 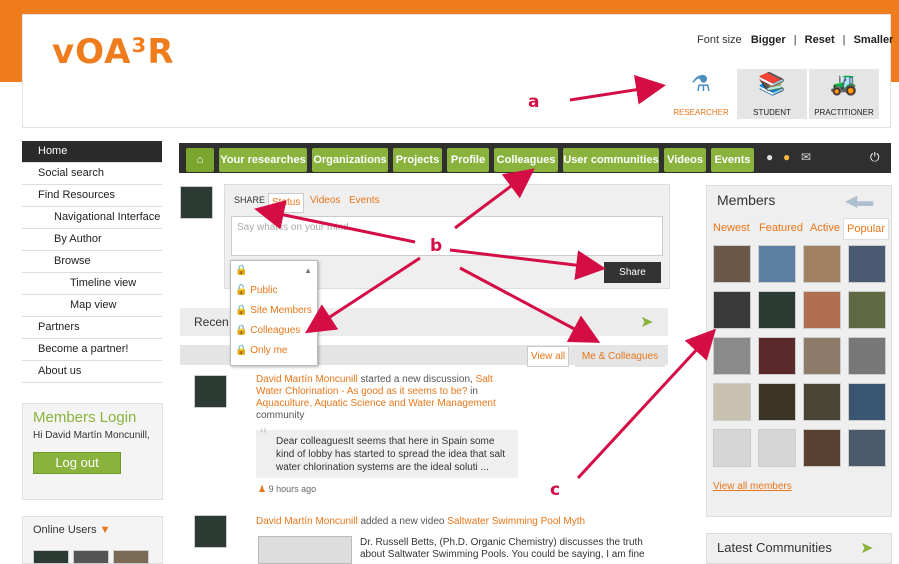 What do you see at coordinates (436, 246) in the screenshot?
I see `annotation-b: b` at bounding box center [436, 246].